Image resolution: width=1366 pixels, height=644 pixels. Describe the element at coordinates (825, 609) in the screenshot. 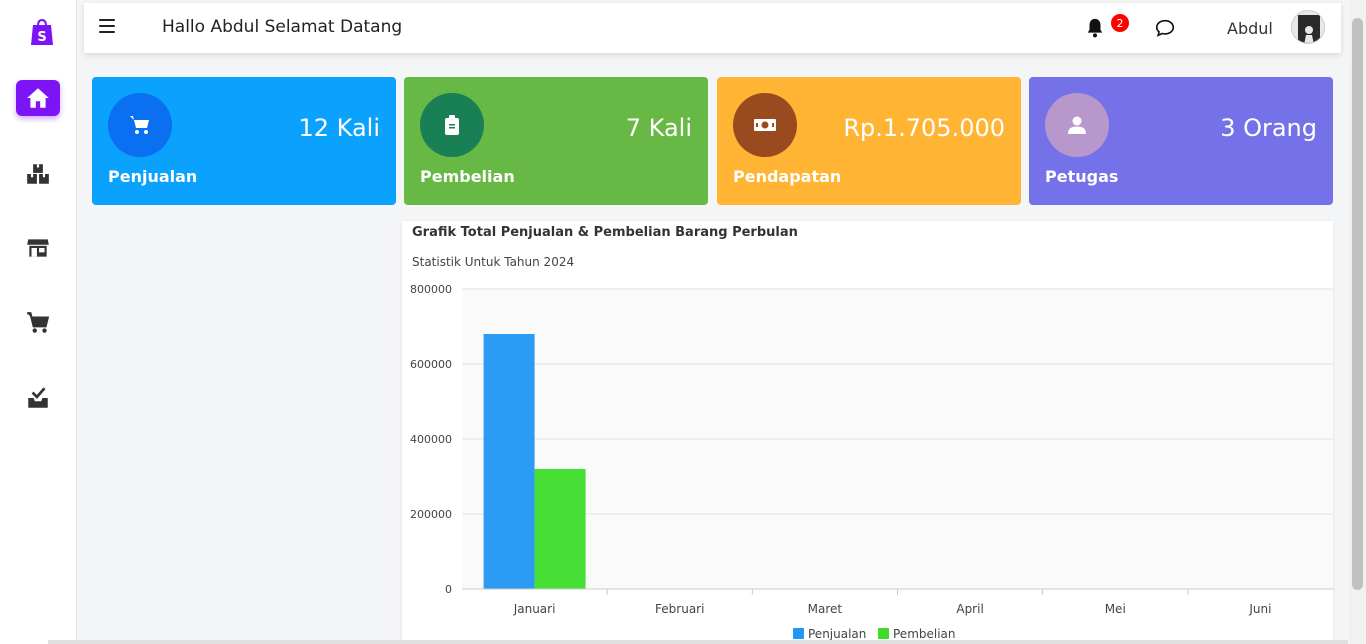

I see `x-tick-label: Maret` at that location.